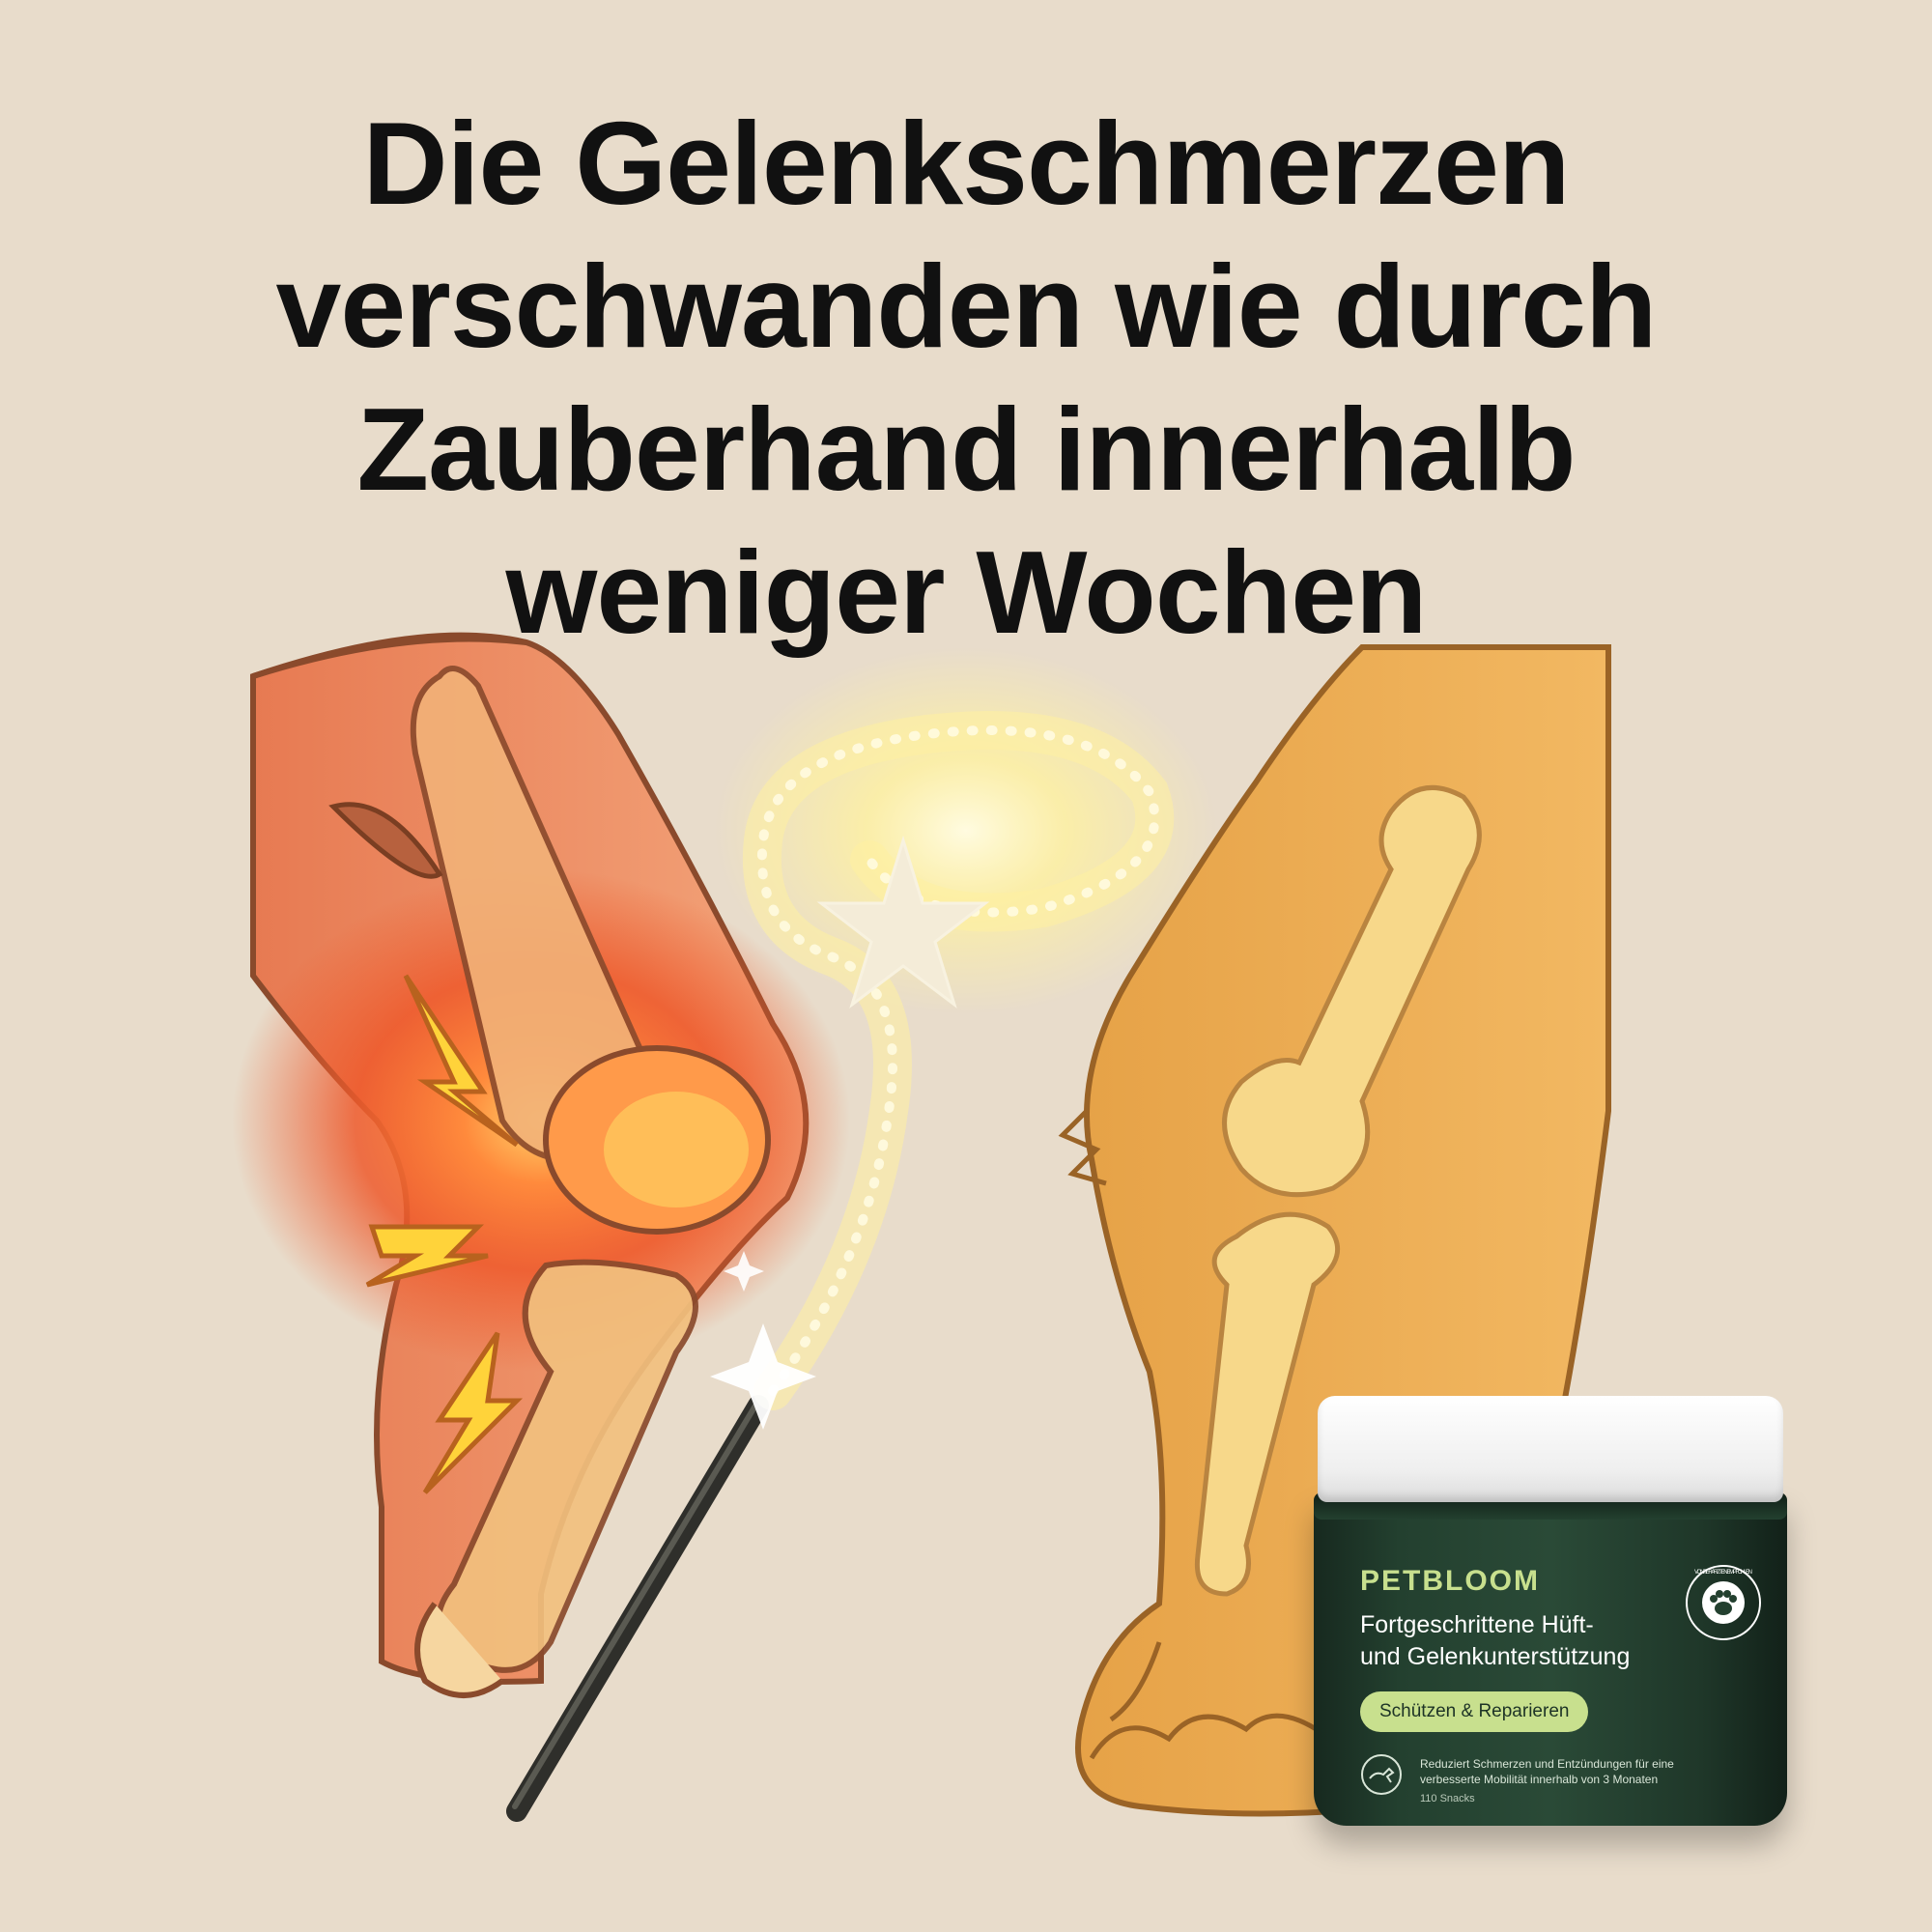 The width and height of the screenshot is (1932, 1932). What do you see at coordinates (966, 306) in the screenshot?
I see `headline-line-2: verschwanden wie durch` at bounding box center [966, 306].